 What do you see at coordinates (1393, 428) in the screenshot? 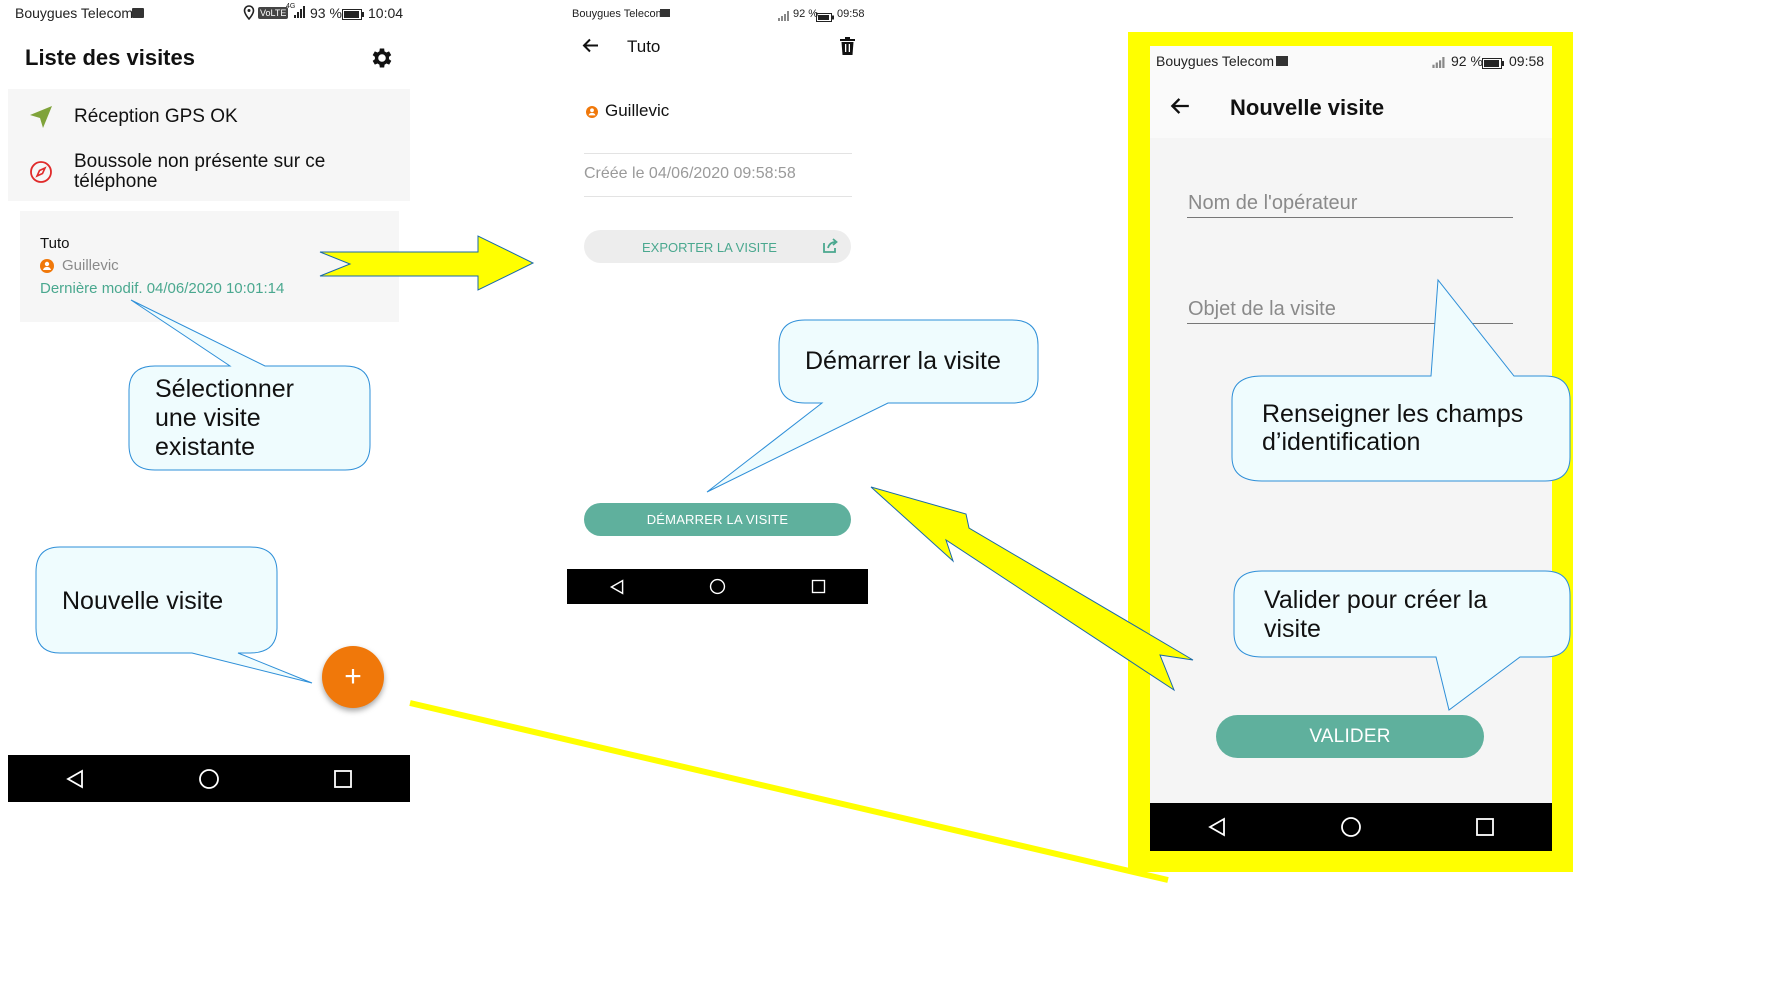
I see `callout-fill-fields-text: Renseigner les champs d’identification` at bounding box center [1393, 428].